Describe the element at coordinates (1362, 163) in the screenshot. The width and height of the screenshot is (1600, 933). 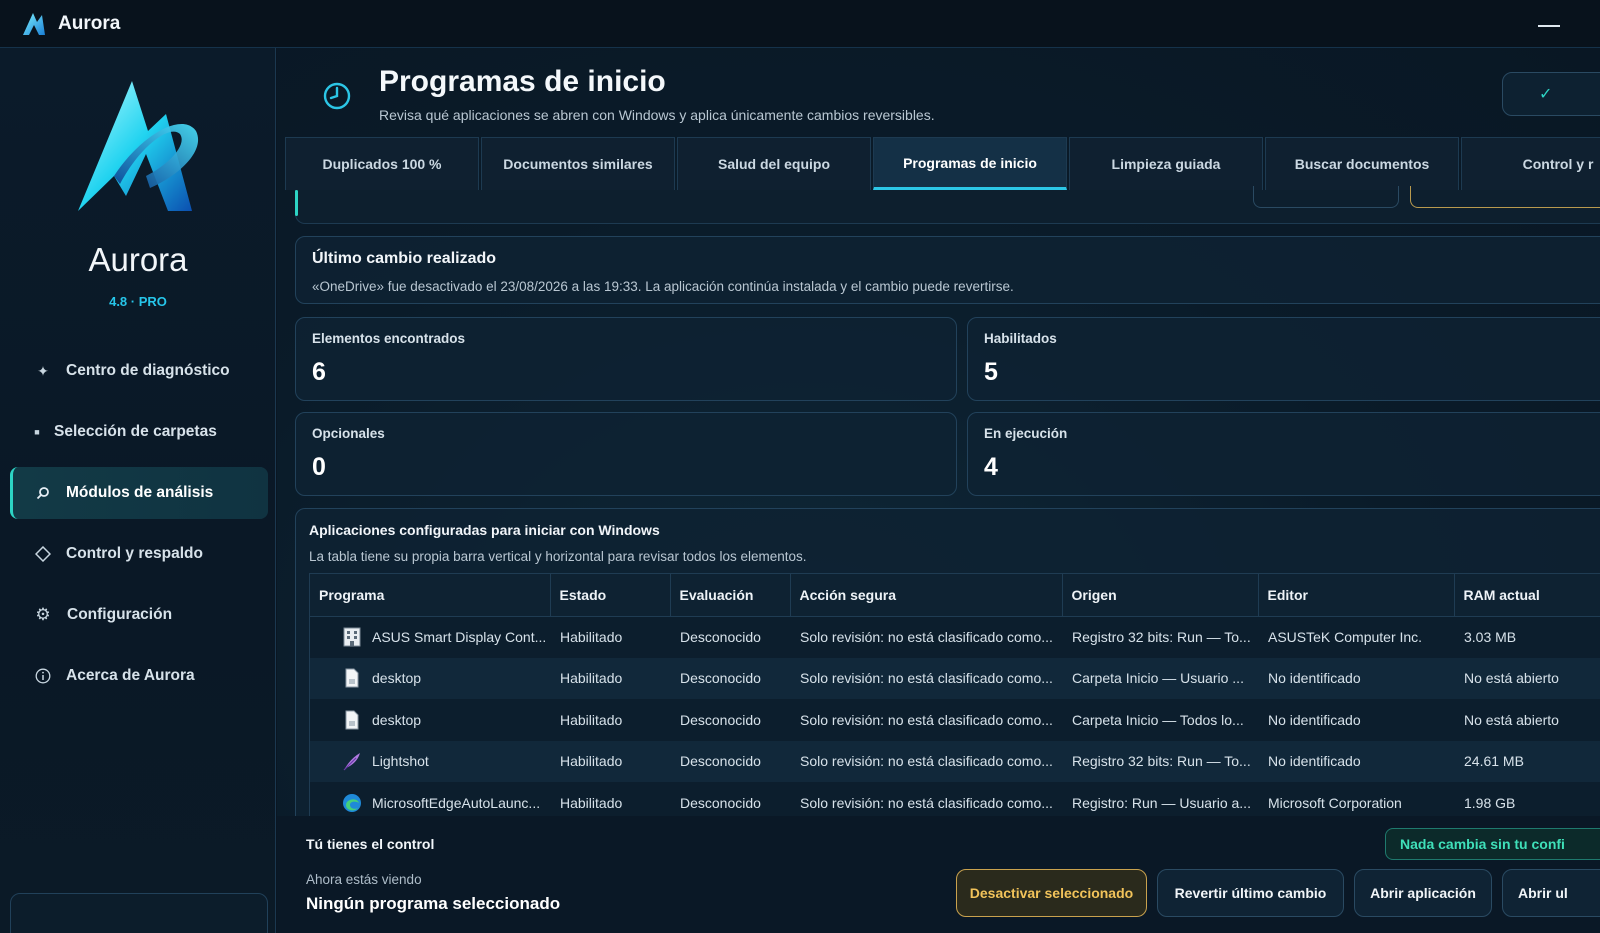
I see `tab-buscar-documentos: Buscar documentos` at that location.